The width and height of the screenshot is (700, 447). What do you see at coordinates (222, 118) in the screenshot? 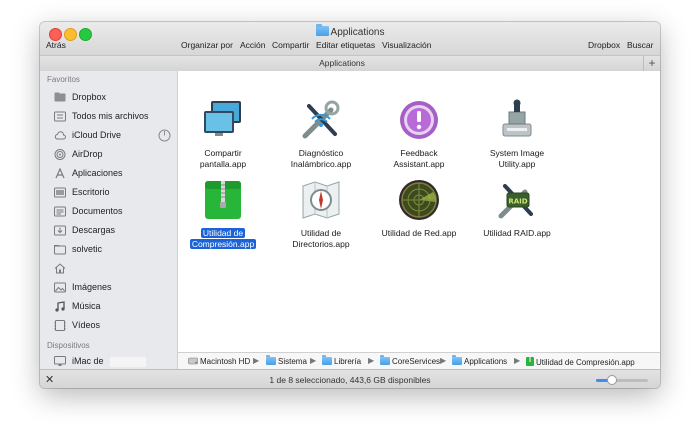
I see `screen-sharing-icon` at bounding box center [222, 118].